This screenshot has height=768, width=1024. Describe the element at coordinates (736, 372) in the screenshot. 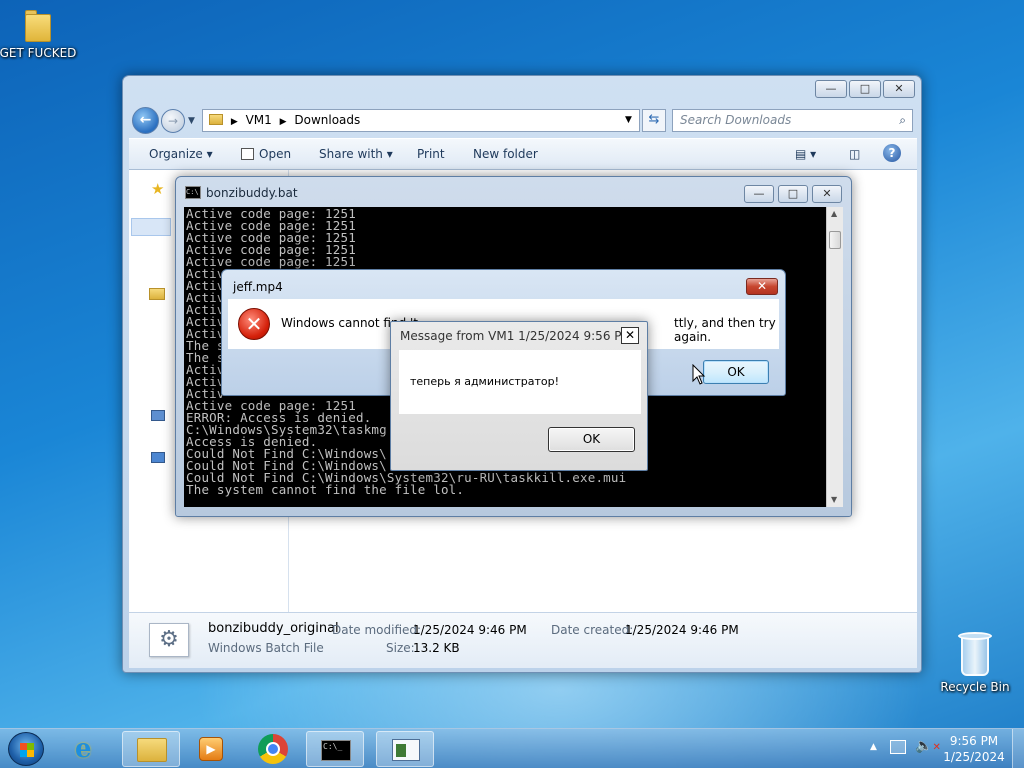

I see `jeff-ok-button: OK` at that location.